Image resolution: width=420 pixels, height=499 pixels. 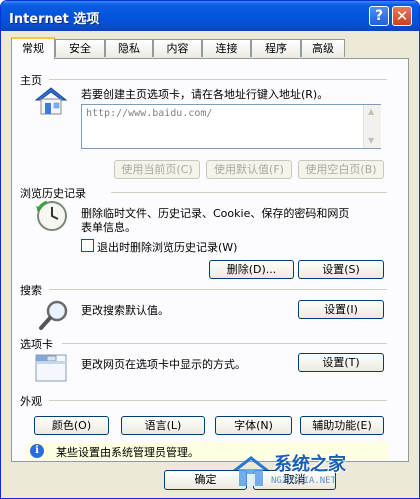 I want to click on use-default-button: 使用默认值(F), so click(x=249, y=169).